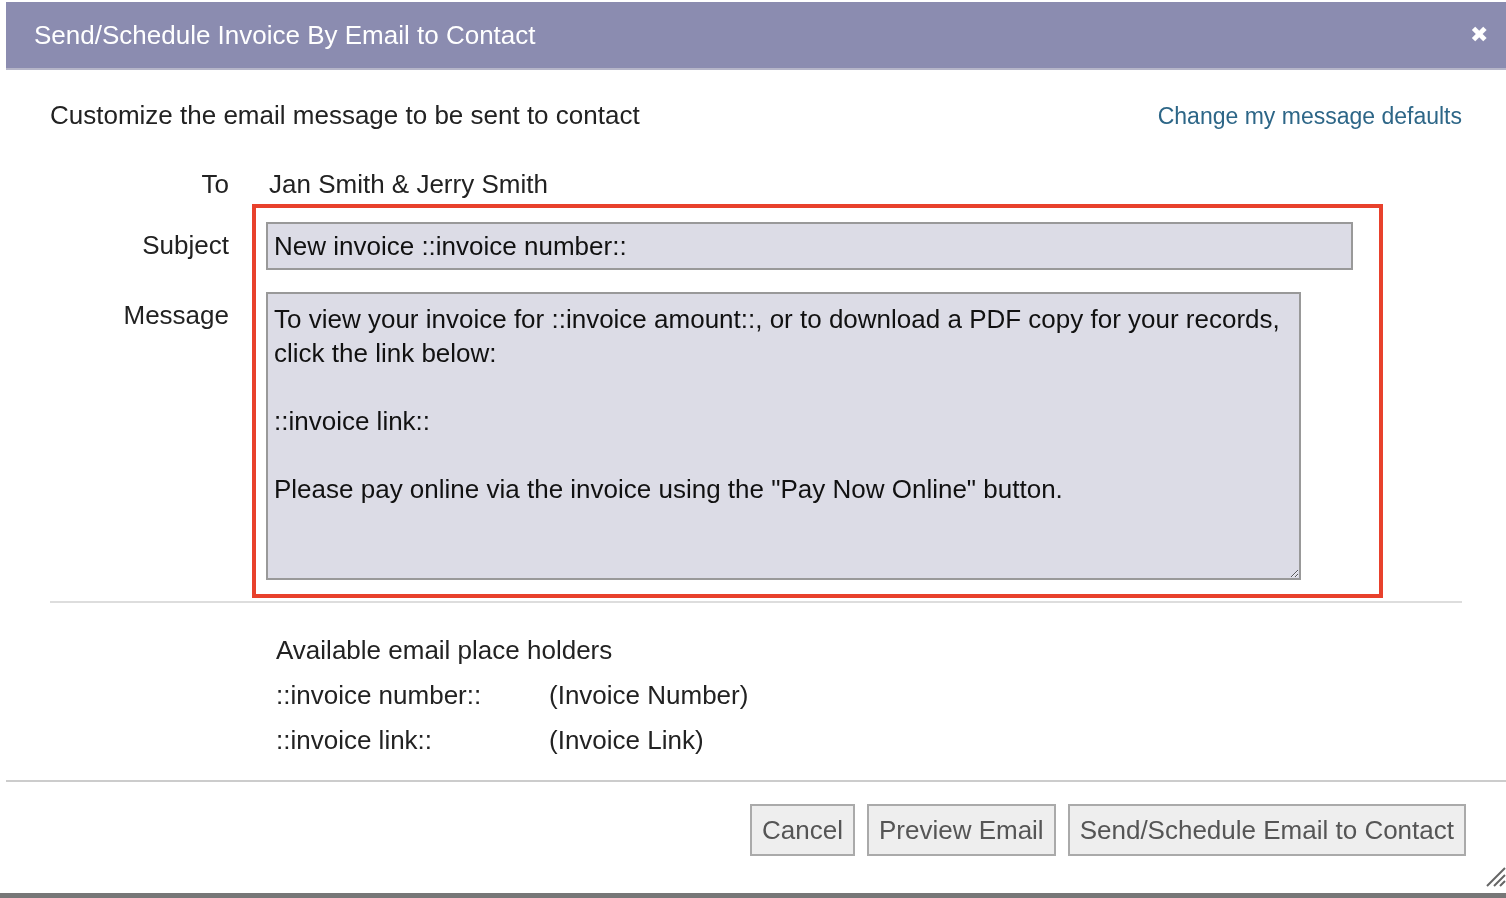  I want to click on dialog-button: Cancel, so click(802, 830).